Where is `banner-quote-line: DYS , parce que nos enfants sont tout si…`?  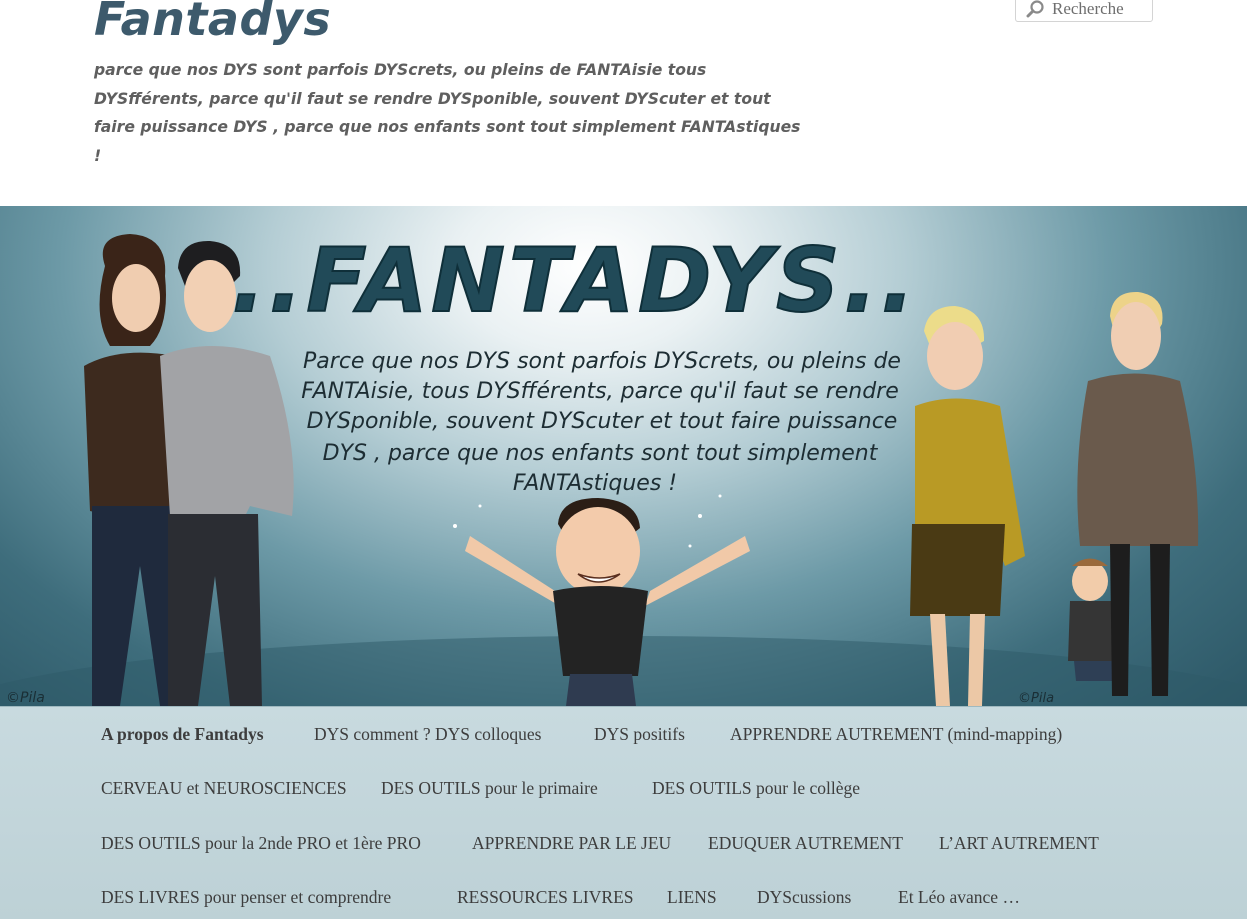
banner-quote-line: DYS , parce que nos enfants sont tout si… is located at coordinates (601, 453).